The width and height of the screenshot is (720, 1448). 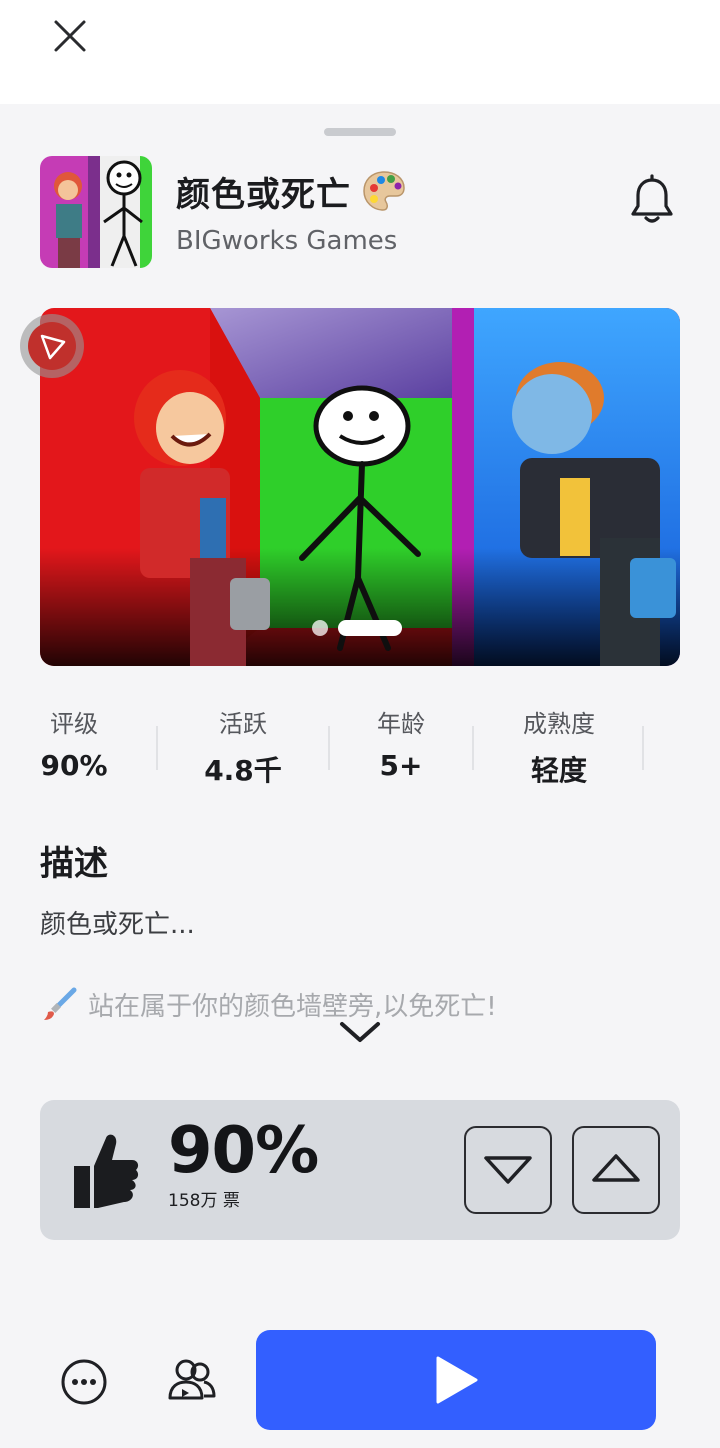 I want to click on close-button, so click(x=70, y=36).